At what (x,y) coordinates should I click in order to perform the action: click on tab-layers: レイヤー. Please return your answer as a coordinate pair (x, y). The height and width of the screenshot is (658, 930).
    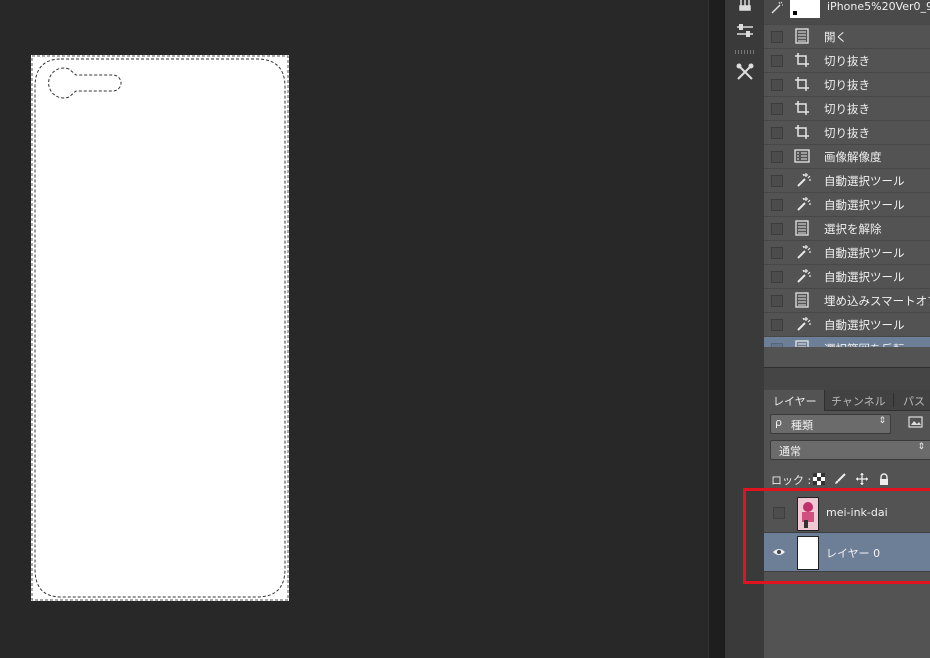
    Looking at the image, I should click on (795, 401).